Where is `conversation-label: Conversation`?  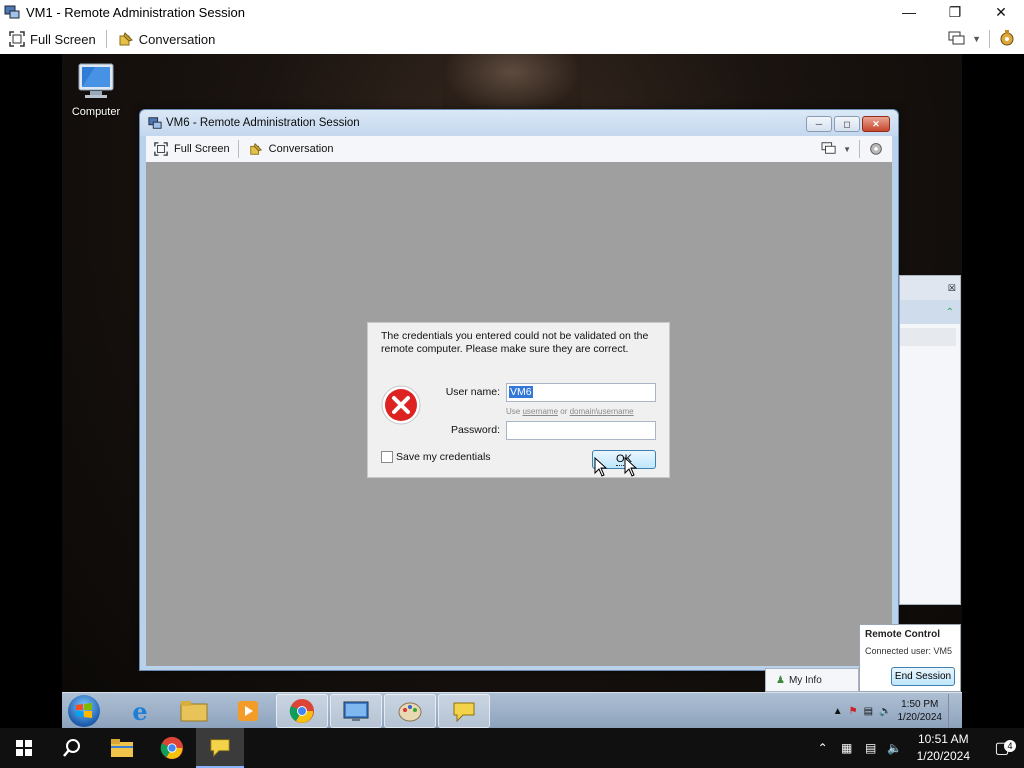
conversation-label: Conversation is located at coordinates (177, 39).